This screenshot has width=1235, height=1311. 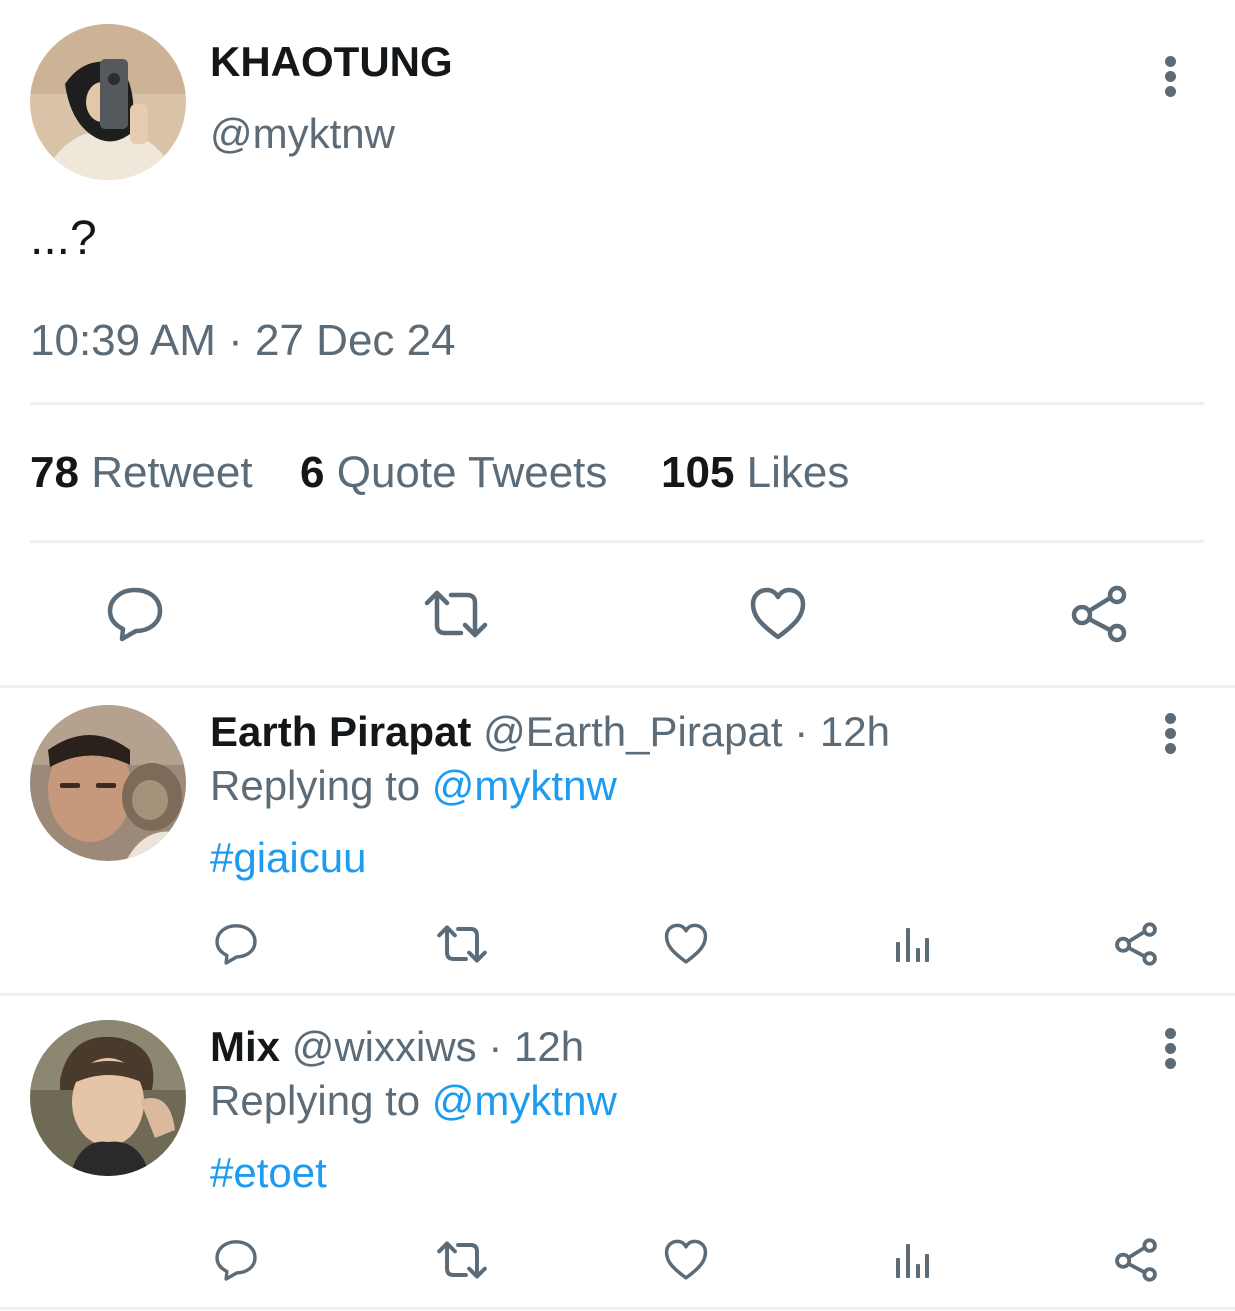 I want to click on tweet-stats: 78 Retweet, so click(x=141, y=473).